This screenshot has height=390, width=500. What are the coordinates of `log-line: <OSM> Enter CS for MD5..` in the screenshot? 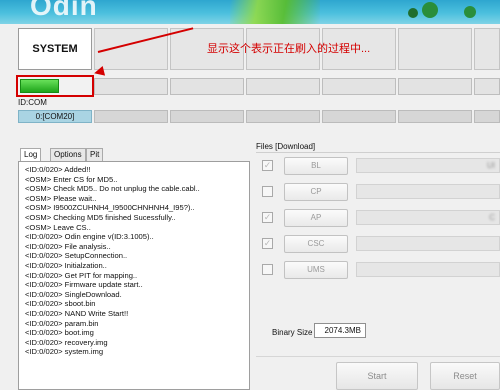 It's located at (71, 179).